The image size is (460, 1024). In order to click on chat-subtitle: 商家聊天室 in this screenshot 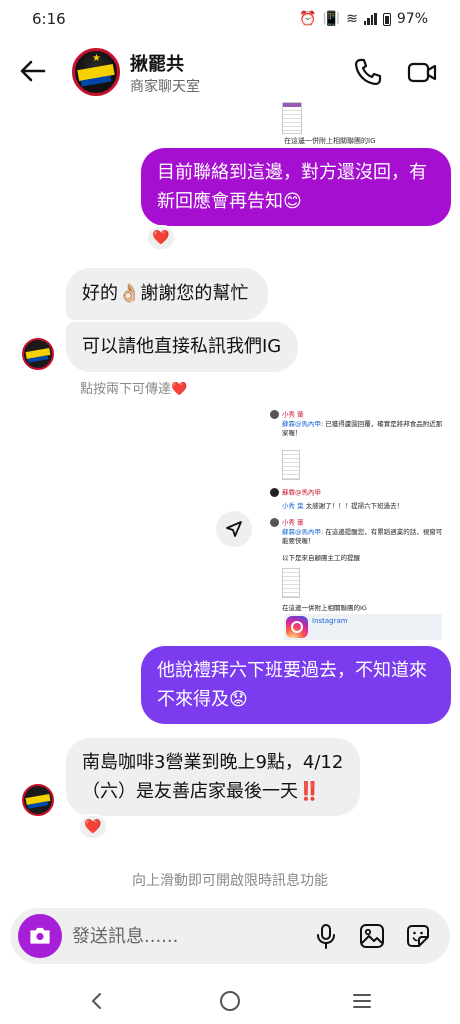, I will do `click(165, 87)`.